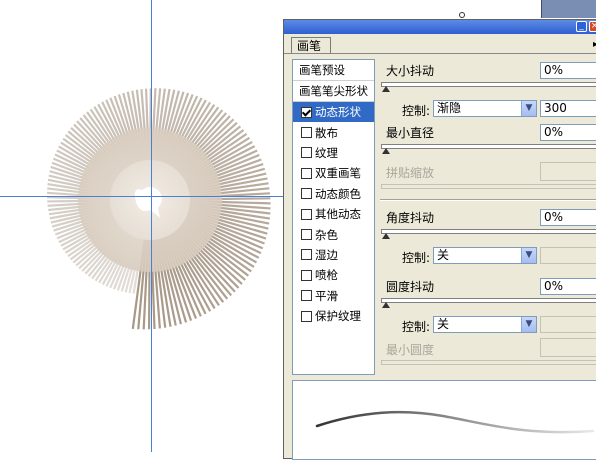 Image resolution: width=596 pixels, height=464 pixels. I want to click on list-item: 动态颜色, so click(333, 194).